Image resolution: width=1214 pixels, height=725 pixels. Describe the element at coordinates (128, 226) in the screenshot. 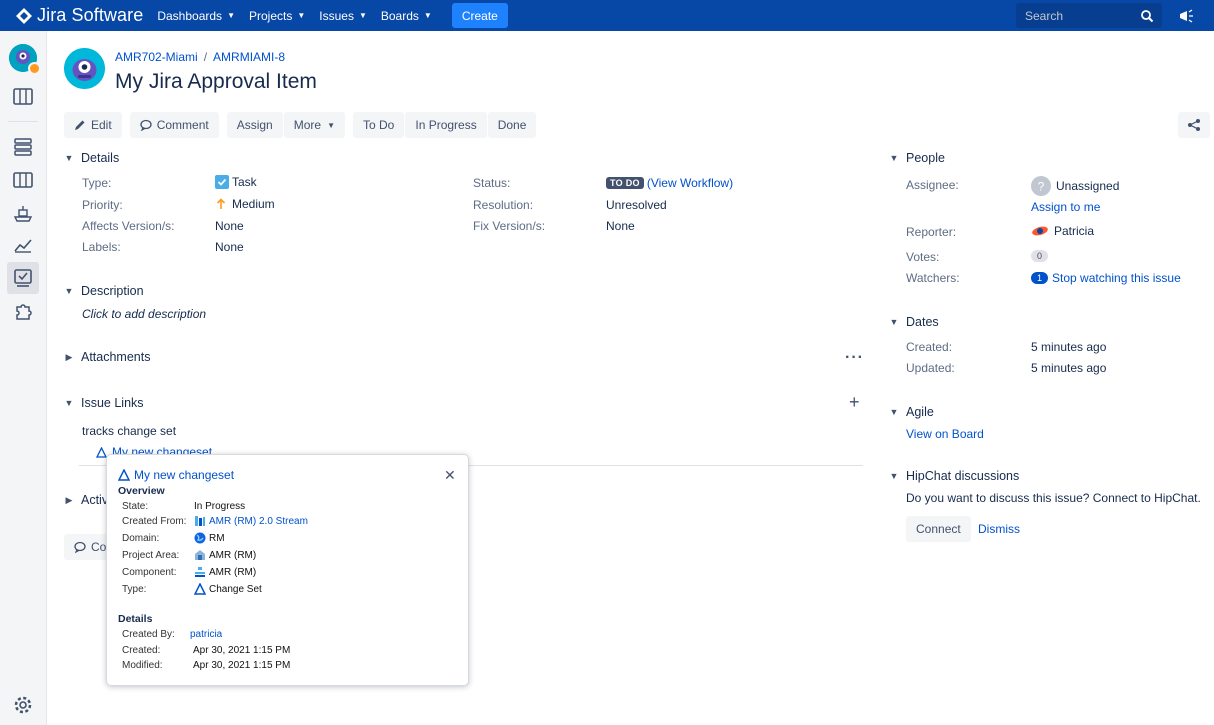

I see `affects-version-label: Affects Version/s:` at that location.